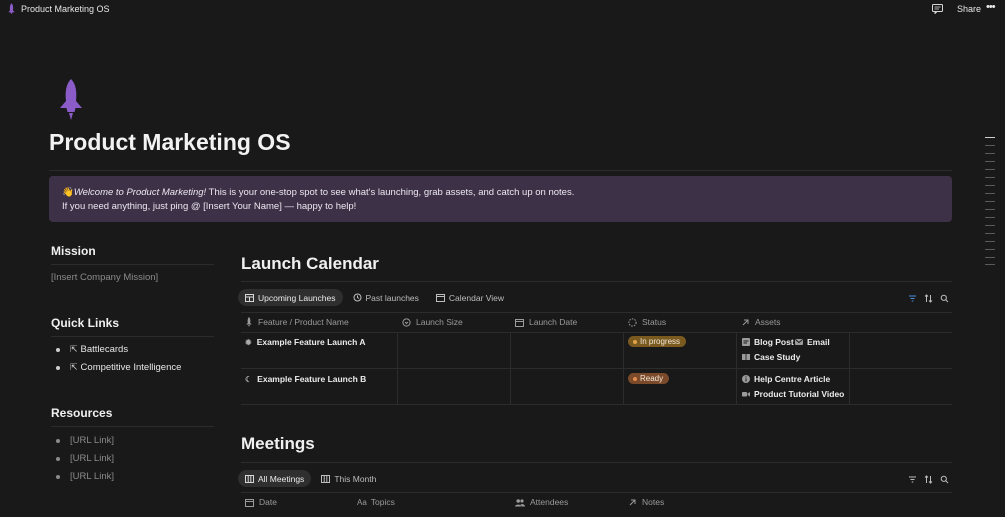 Image resolution: width=1005 pixels, height=517 pixels. I want to click on status-label: In progress, so click(660, 341).